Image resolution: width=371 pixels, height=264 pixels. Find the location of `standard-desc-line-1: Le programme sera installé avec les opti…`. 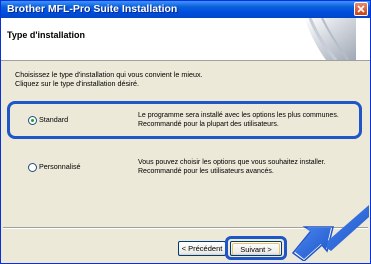

standard-desc-line-1: Le programme sera installé avec les opti… is located at coordinates (238, 115).